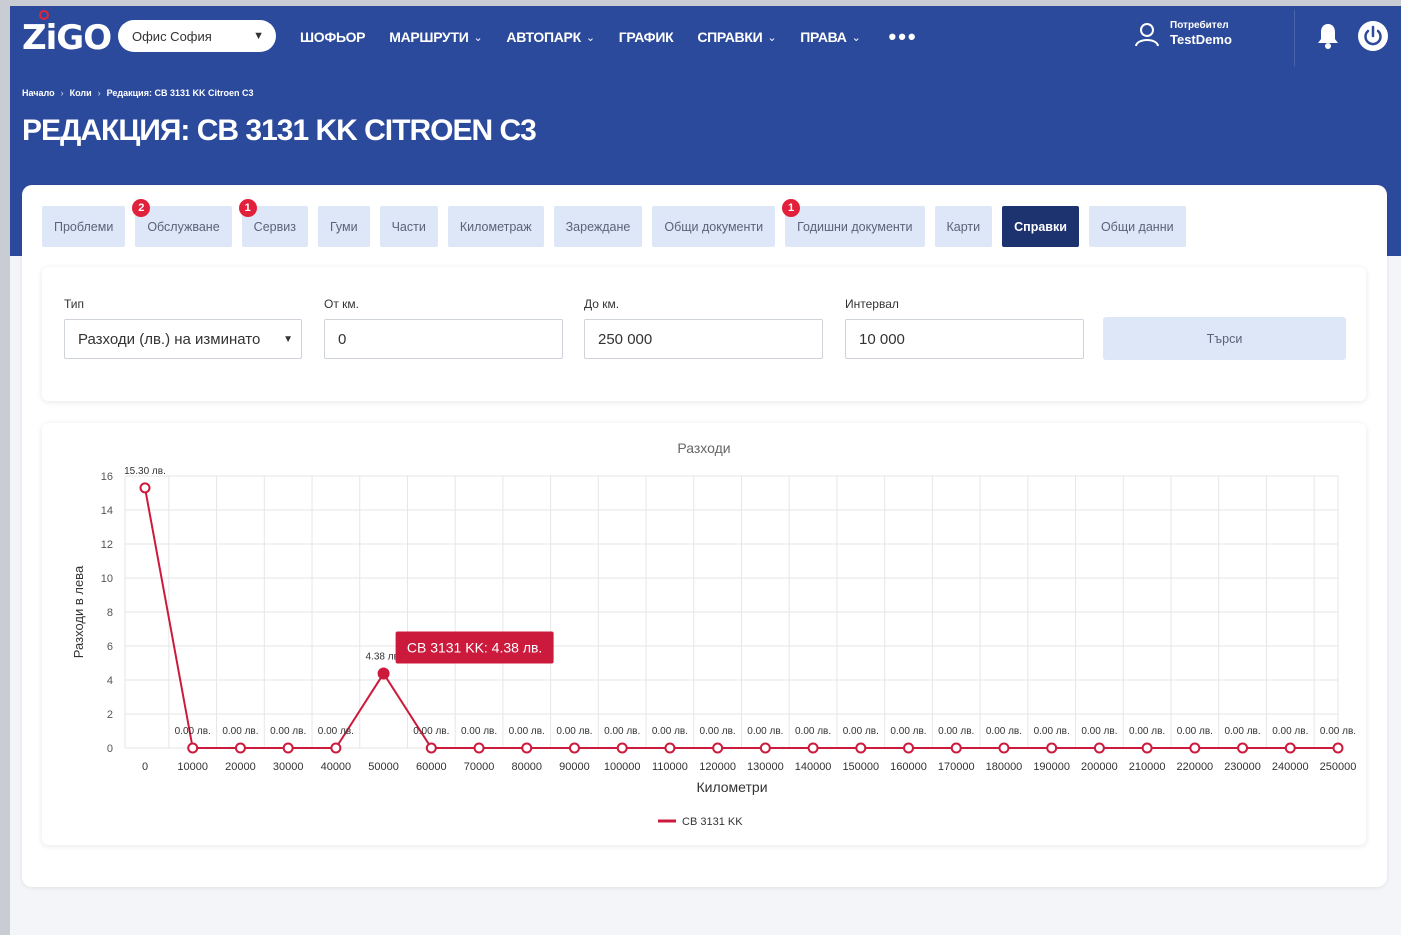 The image size is (1401, 935). I want to click on y-tick-label: 2, so click(110, 715).